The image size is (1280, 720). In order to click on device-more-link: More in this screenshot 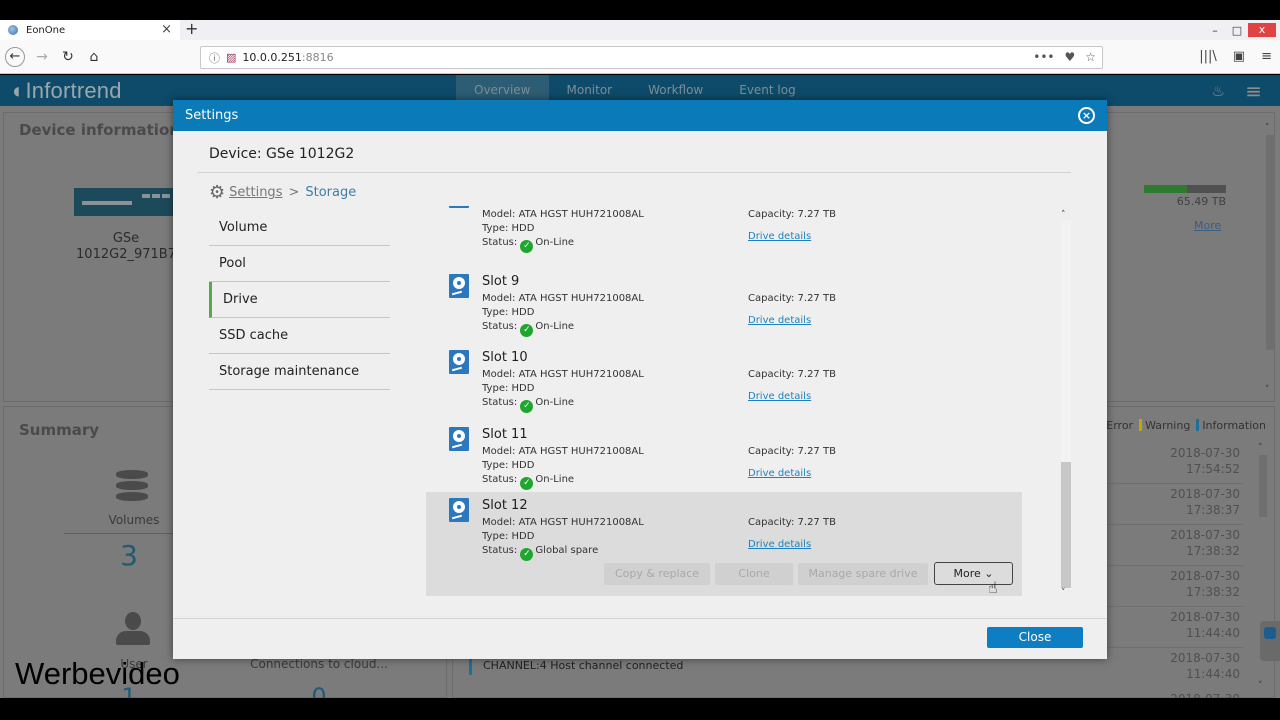, I will do `click(1207, 225)`.